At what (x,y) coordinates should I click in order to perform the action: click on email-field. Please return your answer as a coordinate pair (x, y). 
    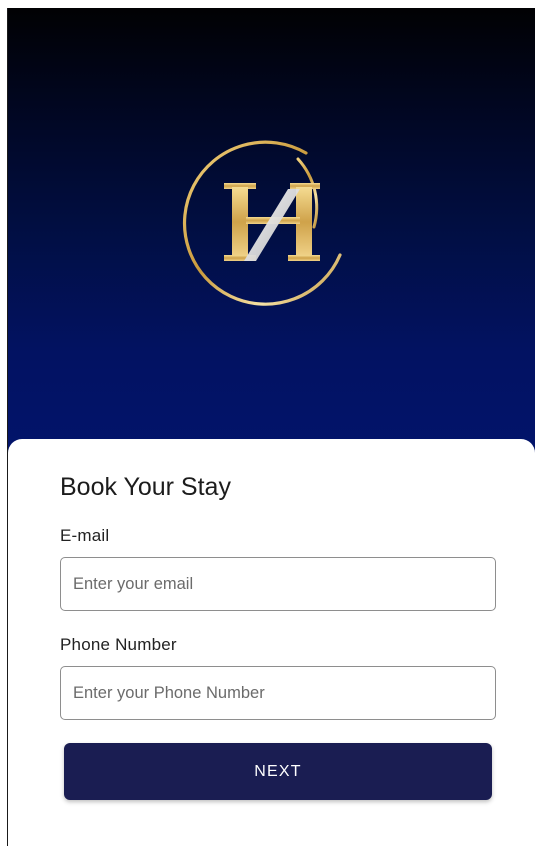
    Looking at the image, I should click on (278, 584).